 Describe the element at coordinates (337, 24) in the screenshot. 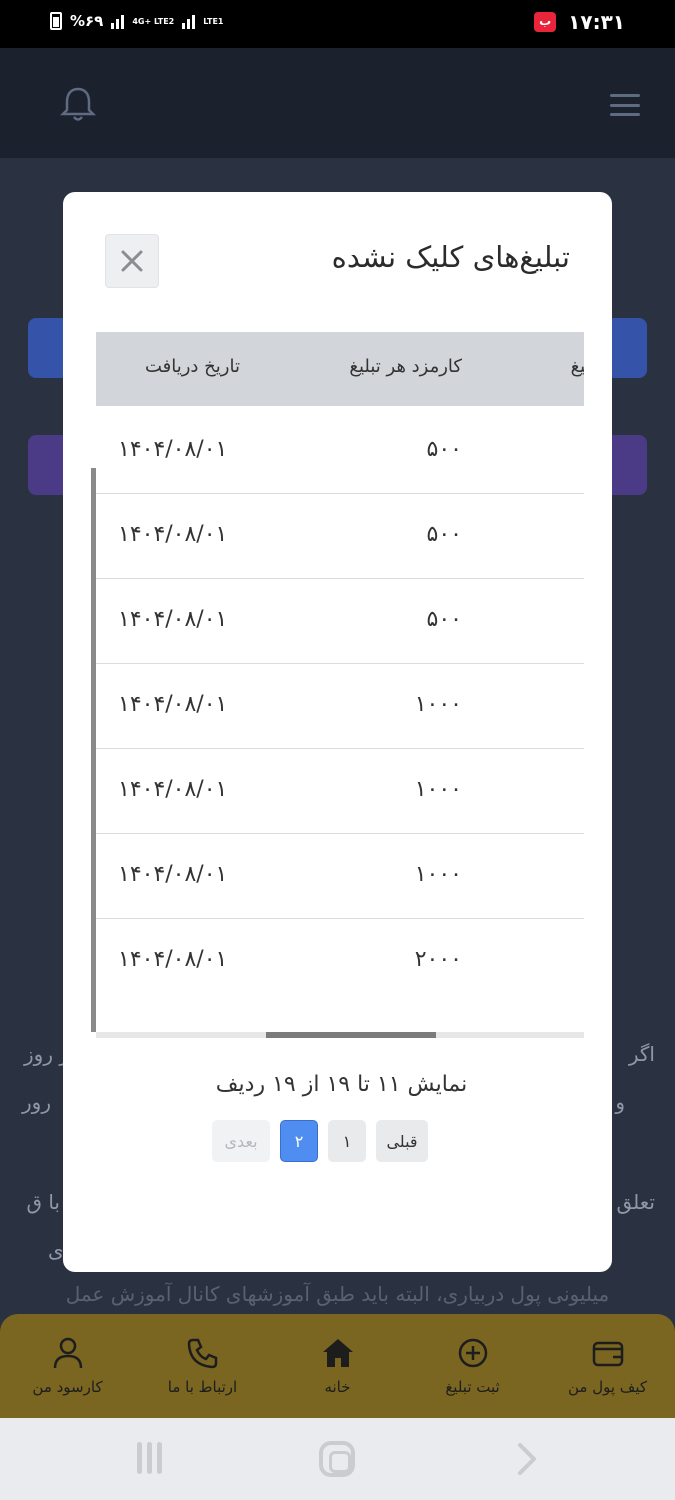

I see `status-bar: %۶۹ 4G+ LTE2 LTE1 ب ۱۷:۳۱` at that location.